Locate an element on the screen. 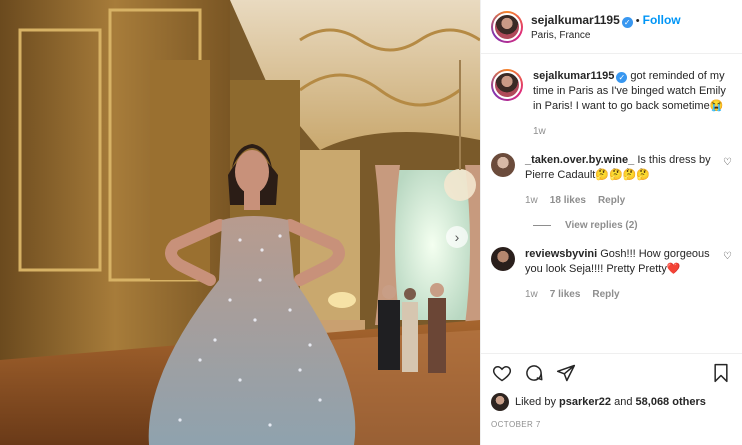  caption-username: sejalkumar1195 is located at coordinates (573, 76).